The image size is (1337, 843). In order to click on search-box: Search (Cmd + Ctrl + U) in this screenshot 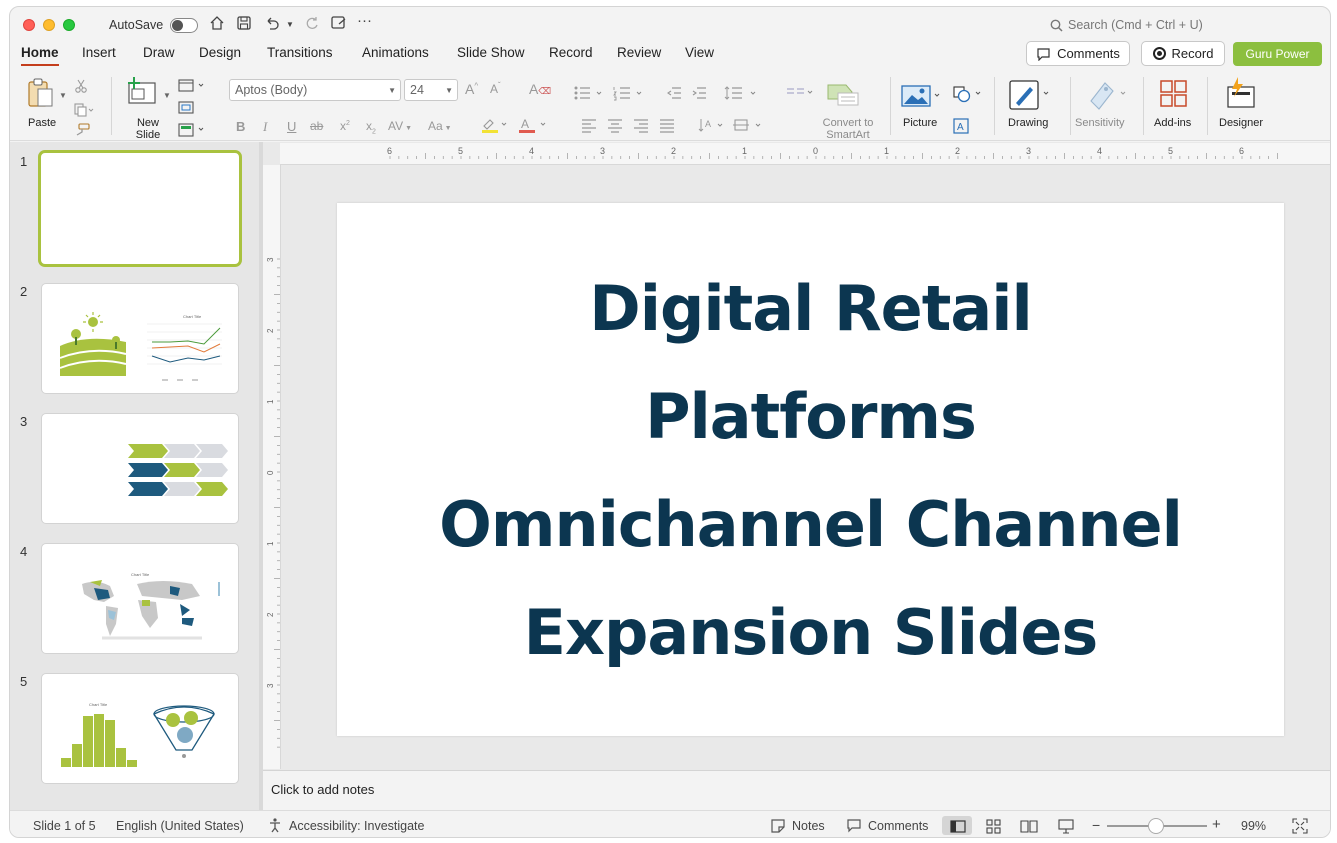, I will do `click(1126, 25)`.